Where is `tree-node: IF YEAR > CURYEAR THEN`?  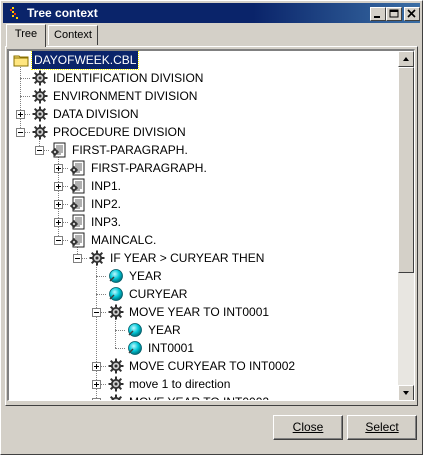 tree-node: IF YEAR > CURYEAR THEN is located at coordinates (203, 258).